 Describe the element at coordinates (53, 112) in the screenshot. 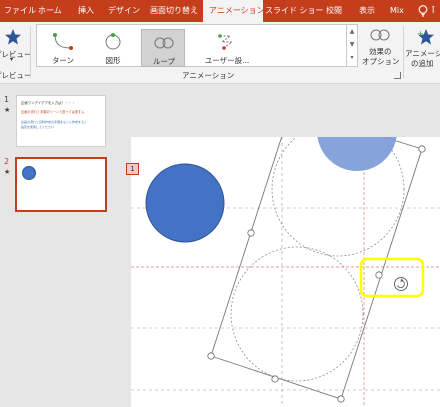

I see `thumb-text: 企画の流れと手順のリーンと進っては進すム` at that location.